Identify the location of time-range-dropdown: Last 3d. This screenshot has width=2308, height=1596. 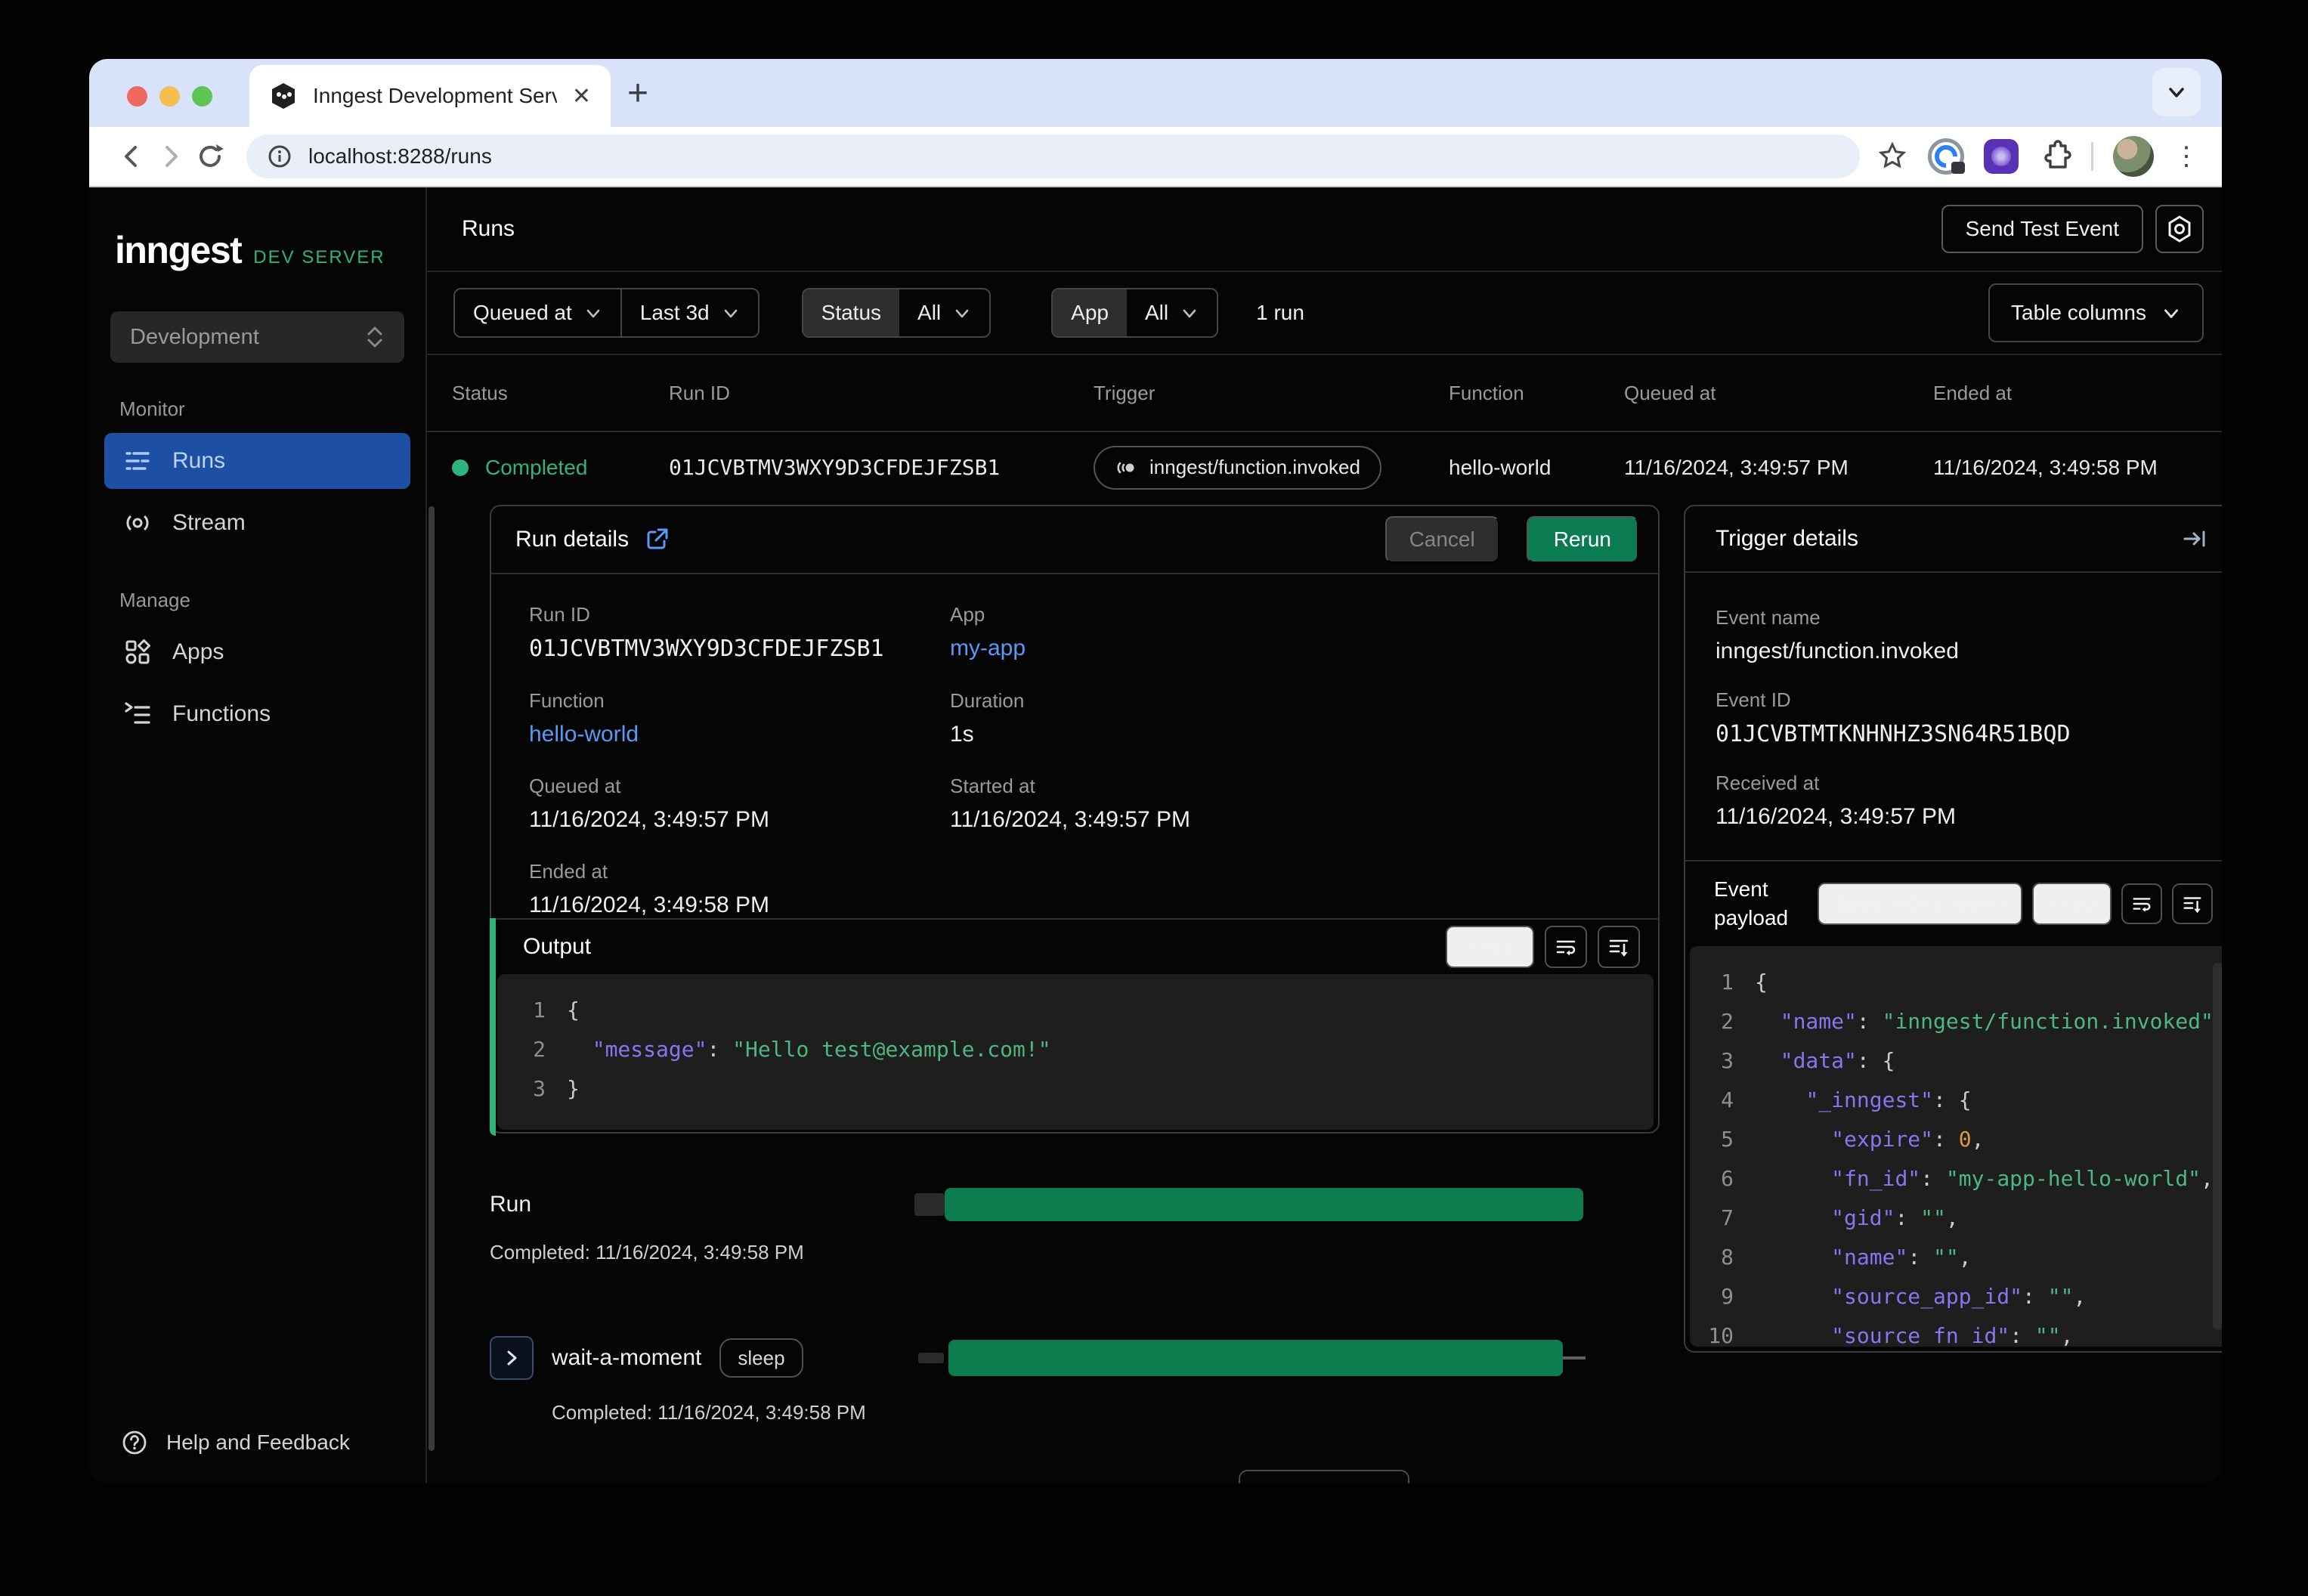
(689, 312).